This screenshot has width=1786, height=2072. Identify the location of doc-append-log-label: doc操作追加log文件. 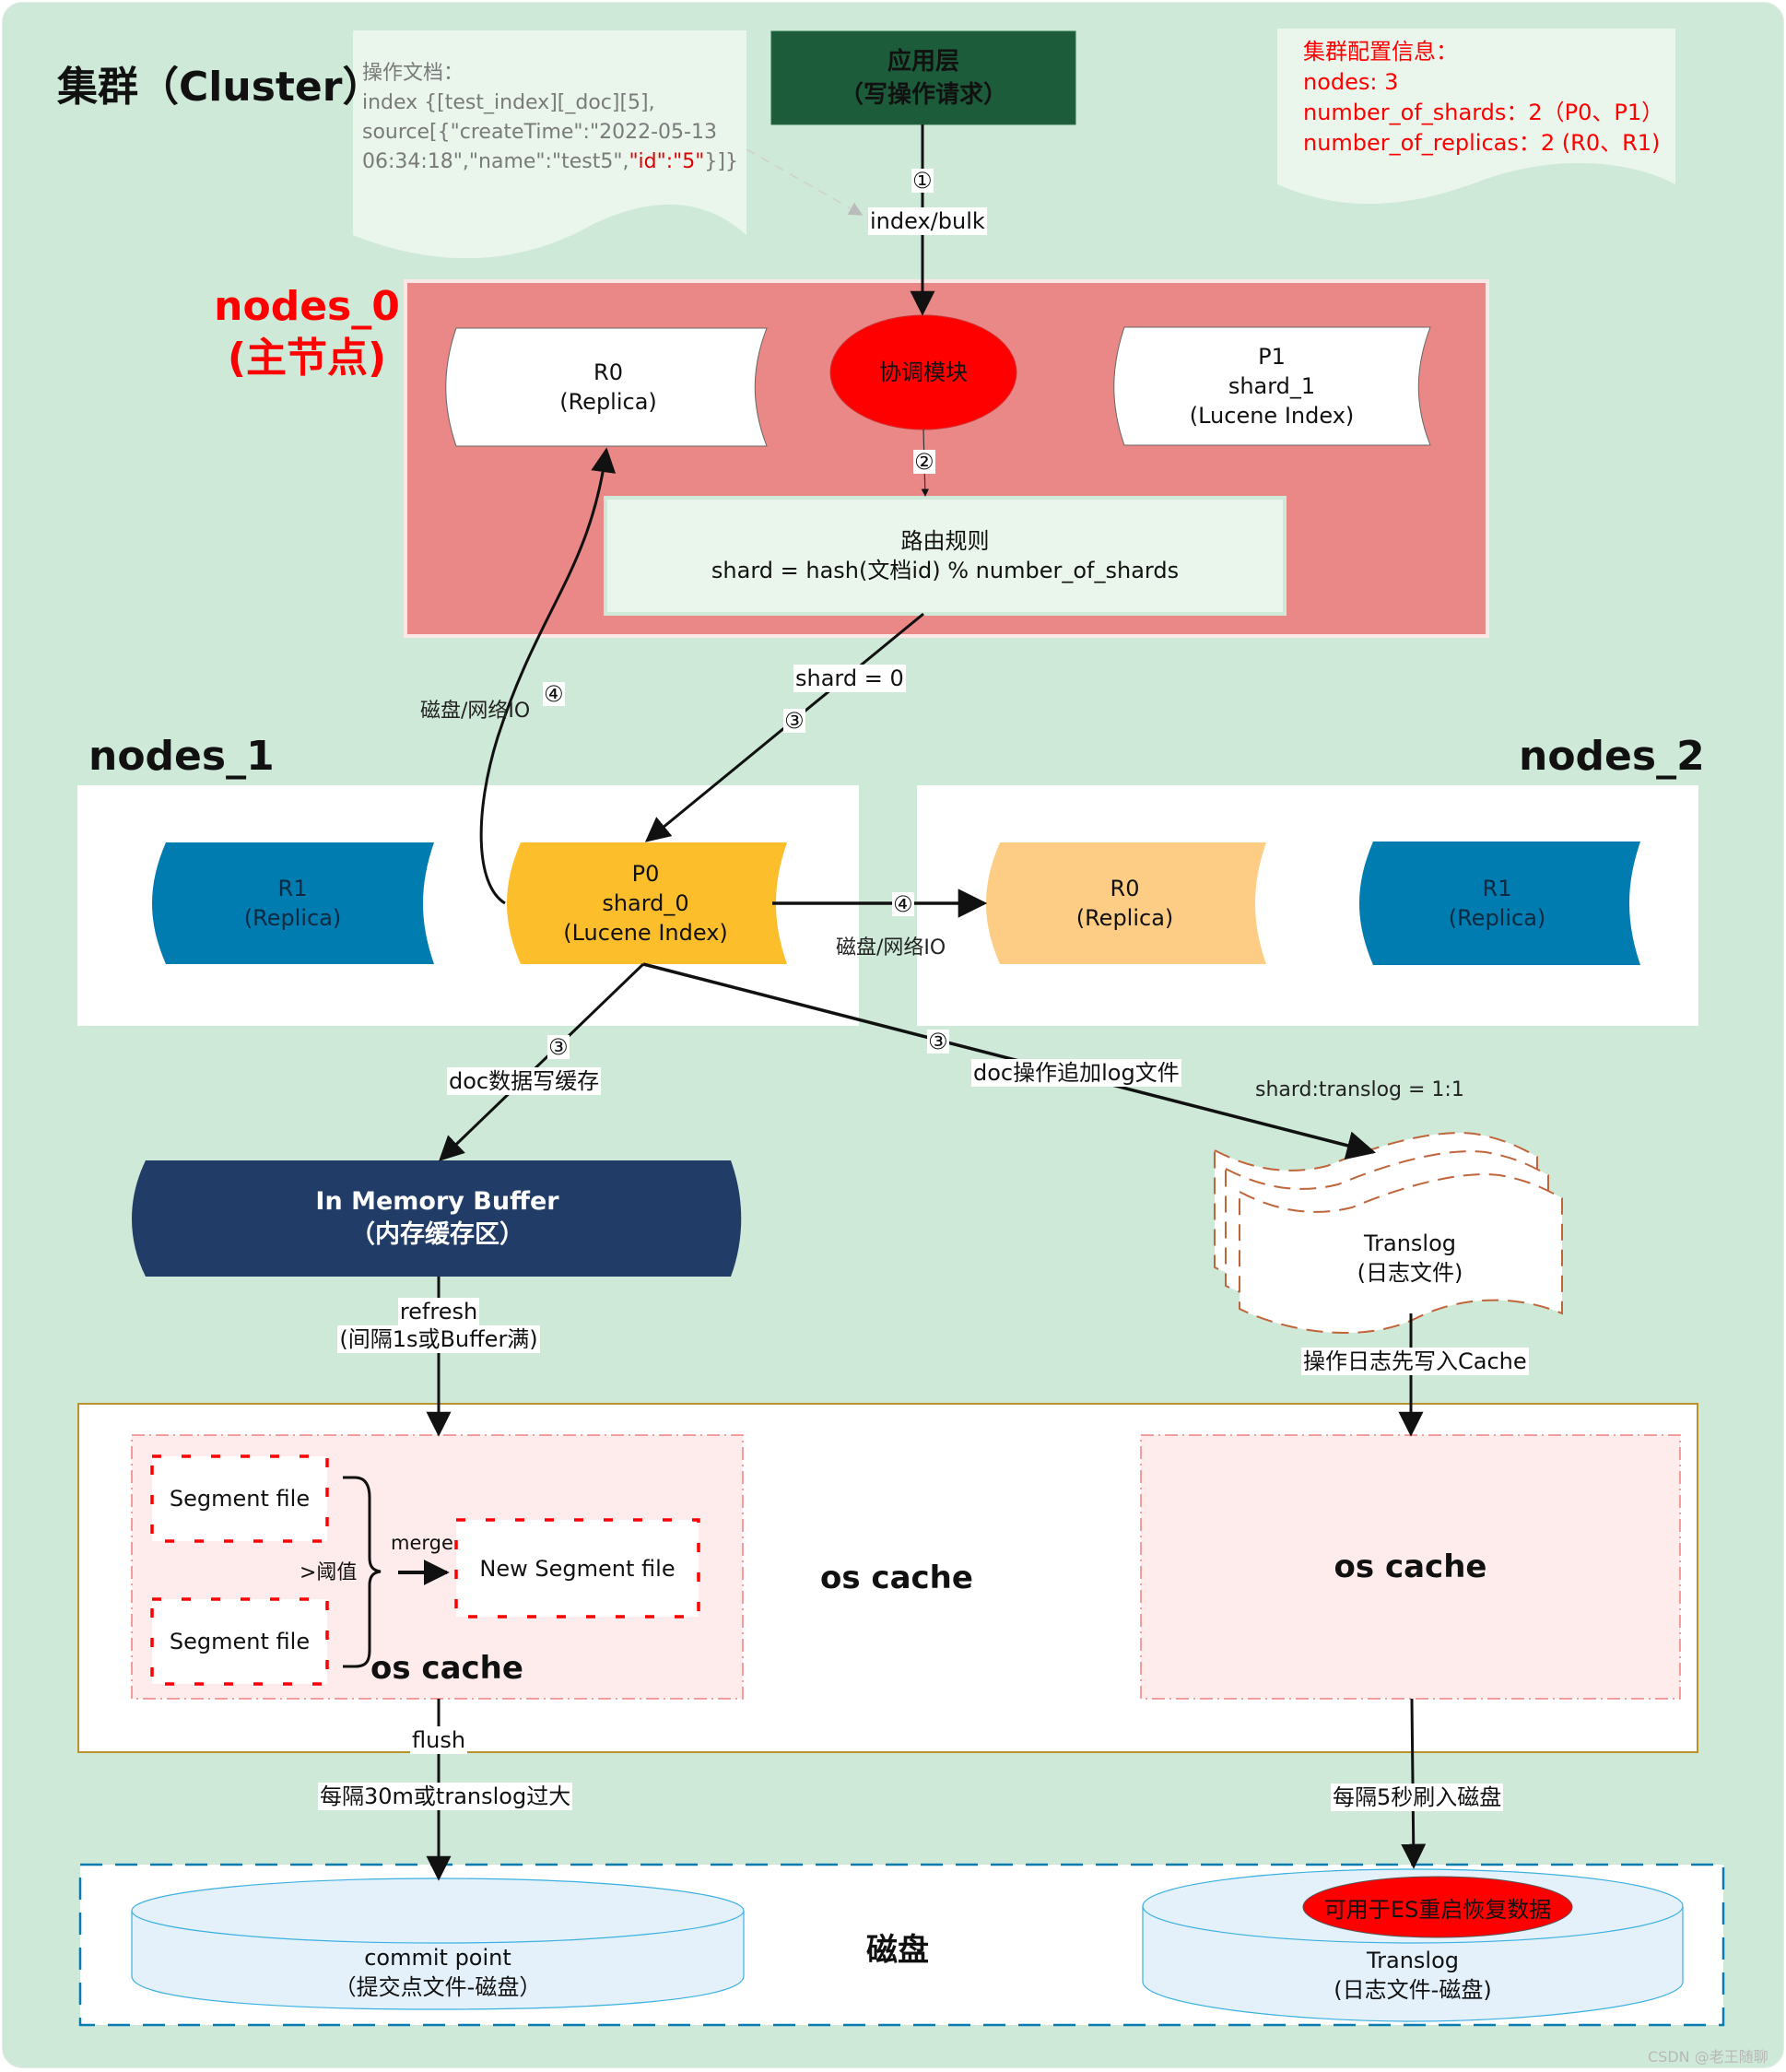
(1076, 1073).